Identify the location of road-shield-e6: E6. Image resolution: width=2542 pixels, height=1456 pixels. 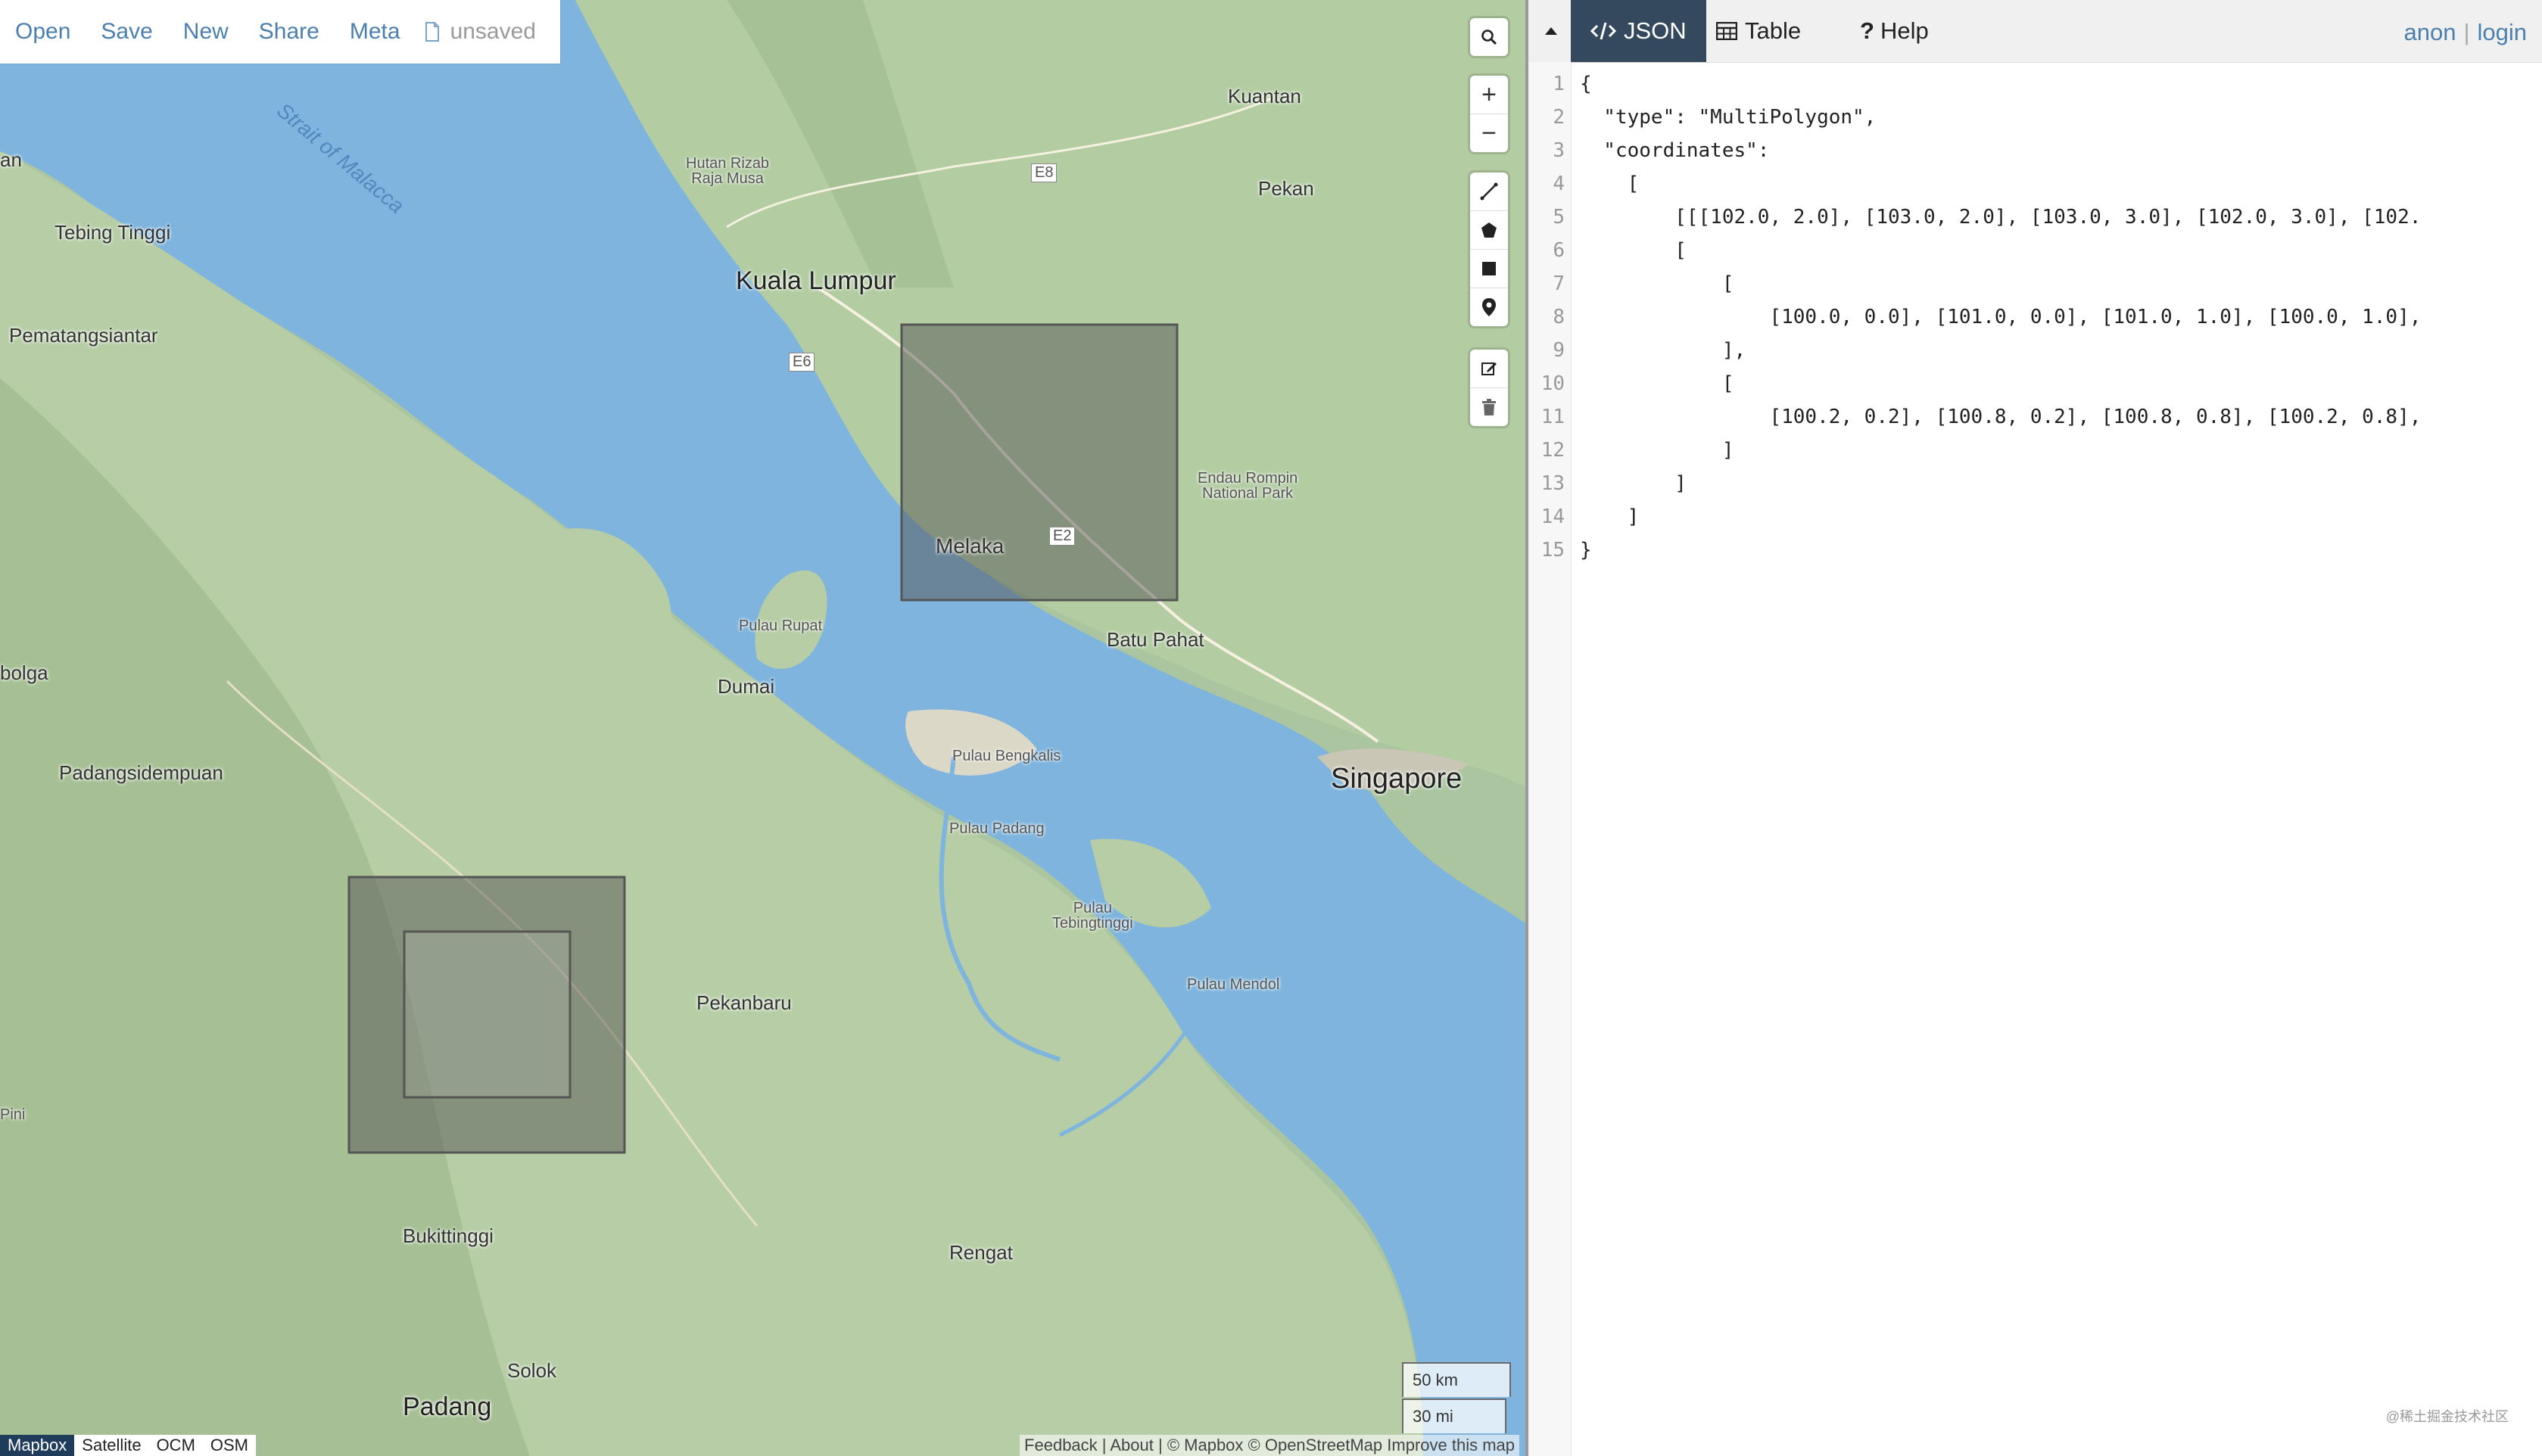
(802, 362).